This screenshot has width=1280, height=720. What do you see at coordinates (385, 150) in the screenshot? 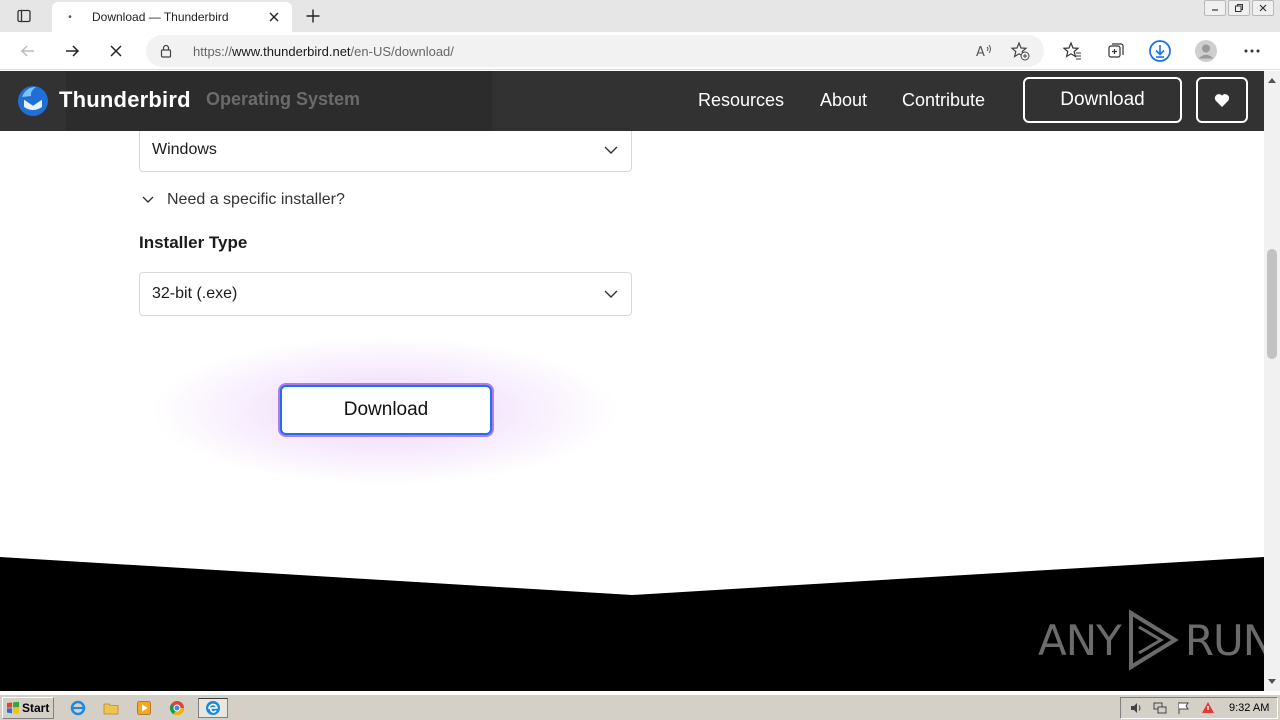
I see `os-select: Windows` at bounding box center [385, 150].